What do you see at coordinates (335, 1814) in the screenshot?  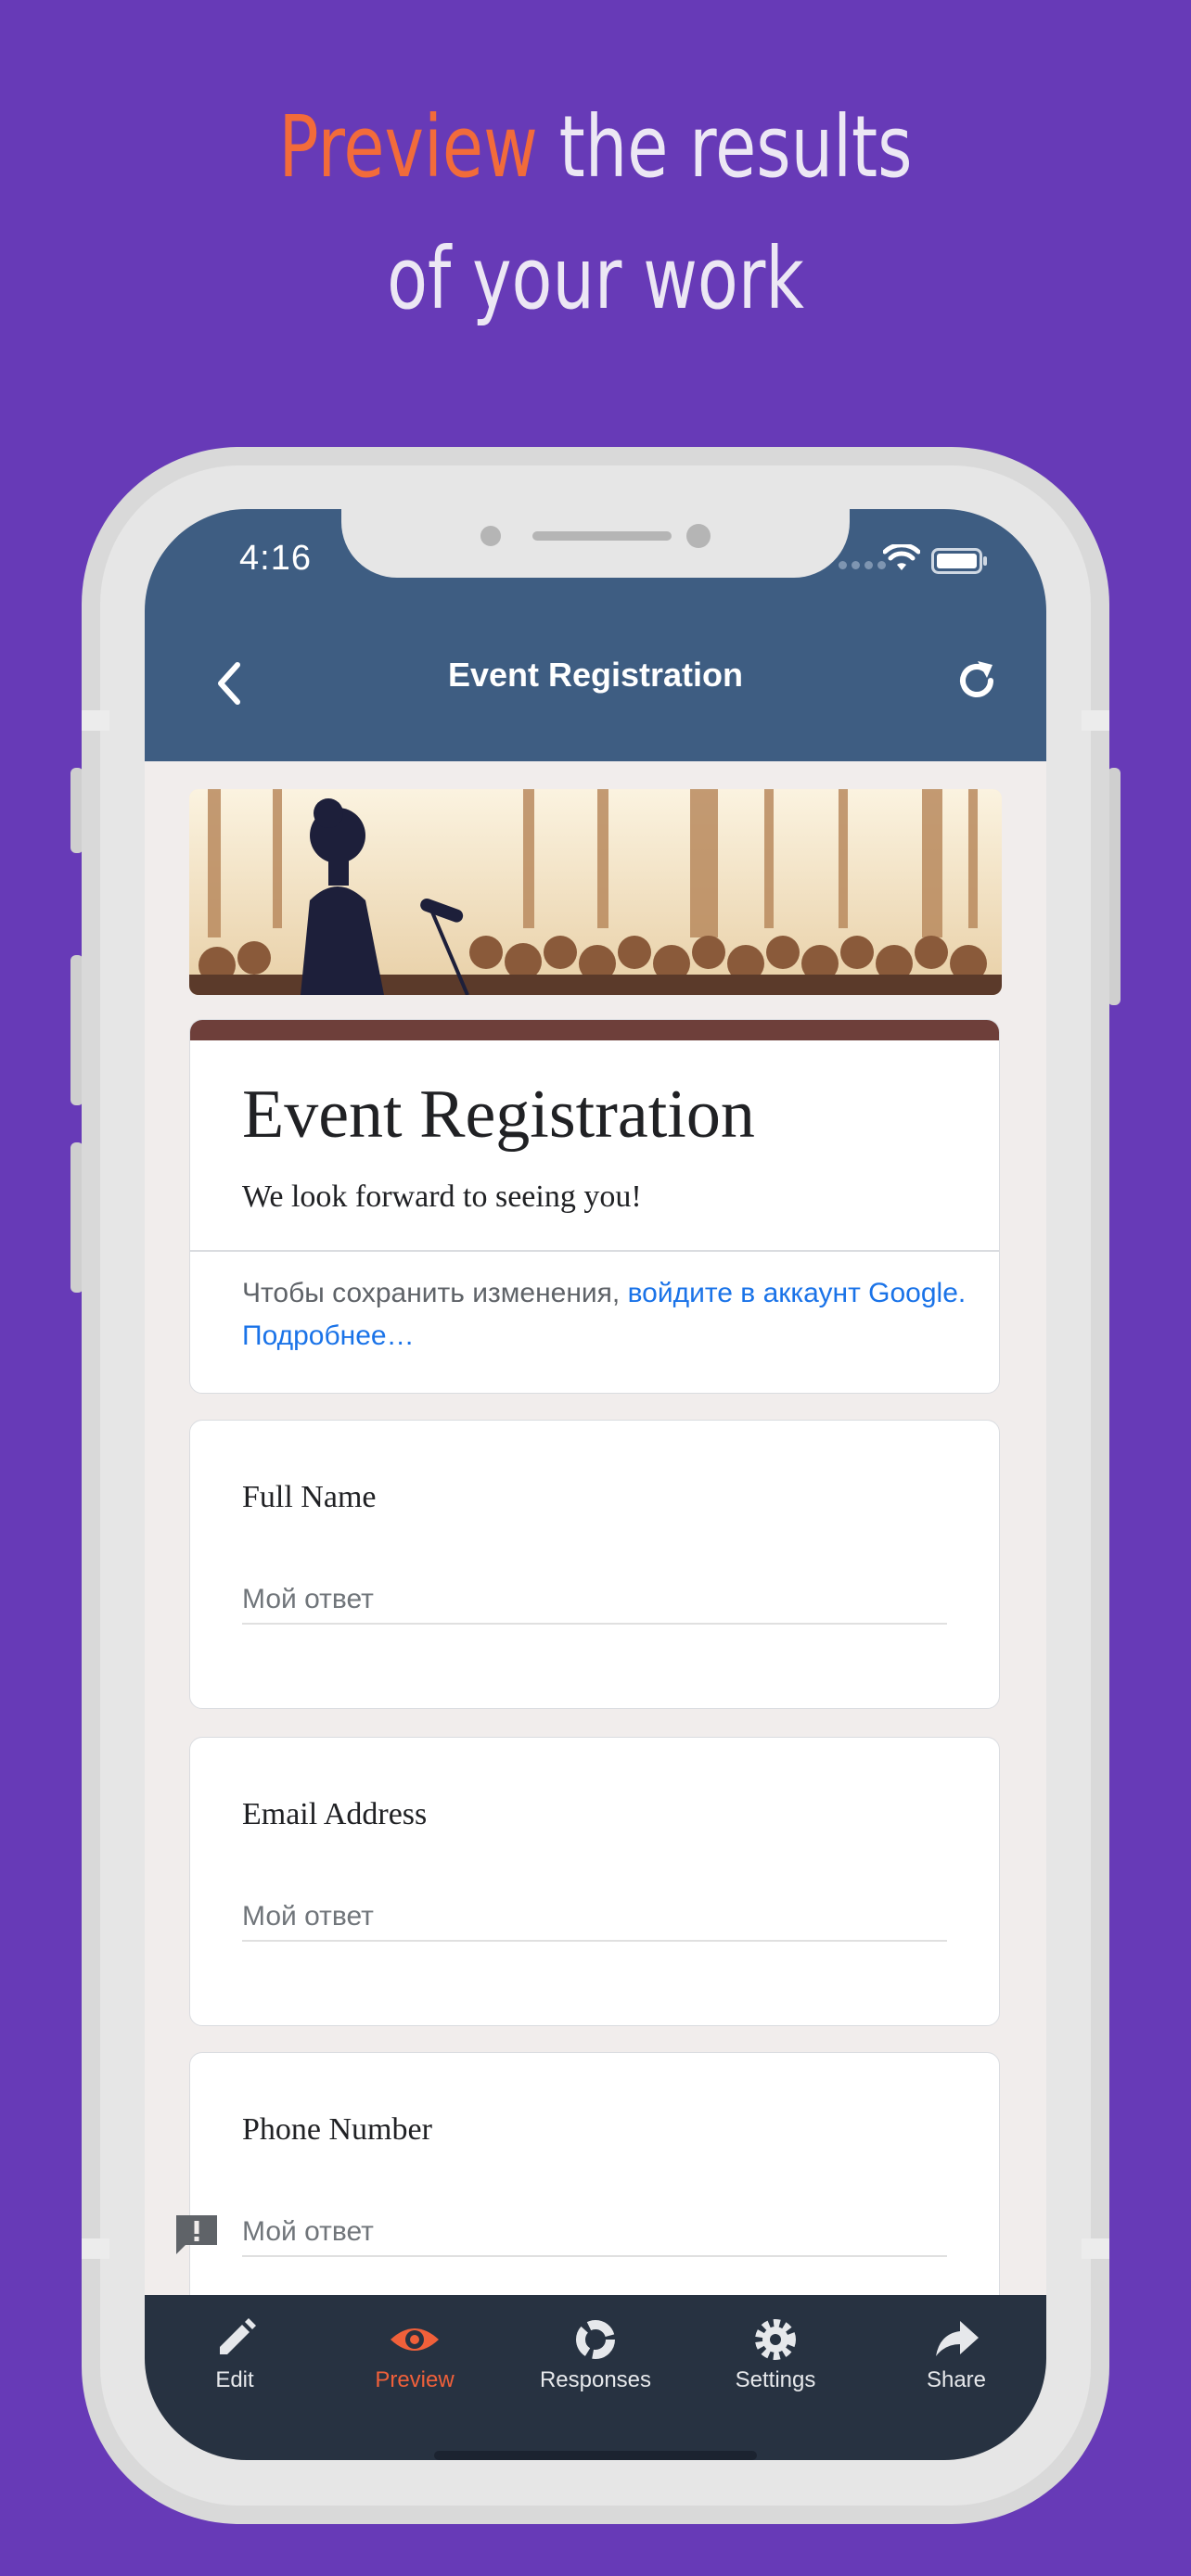 I see `question-label: Email Address` at bounding box center [335, 1814].